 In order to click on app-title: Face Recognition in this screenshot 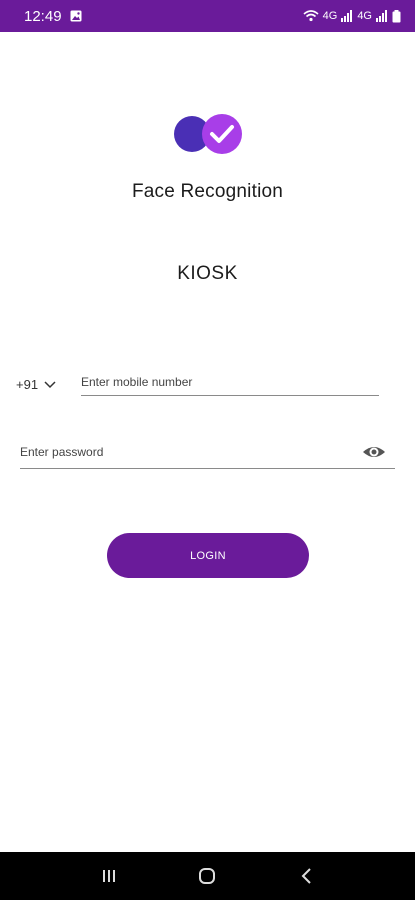, I will do `click(207, 191)`.